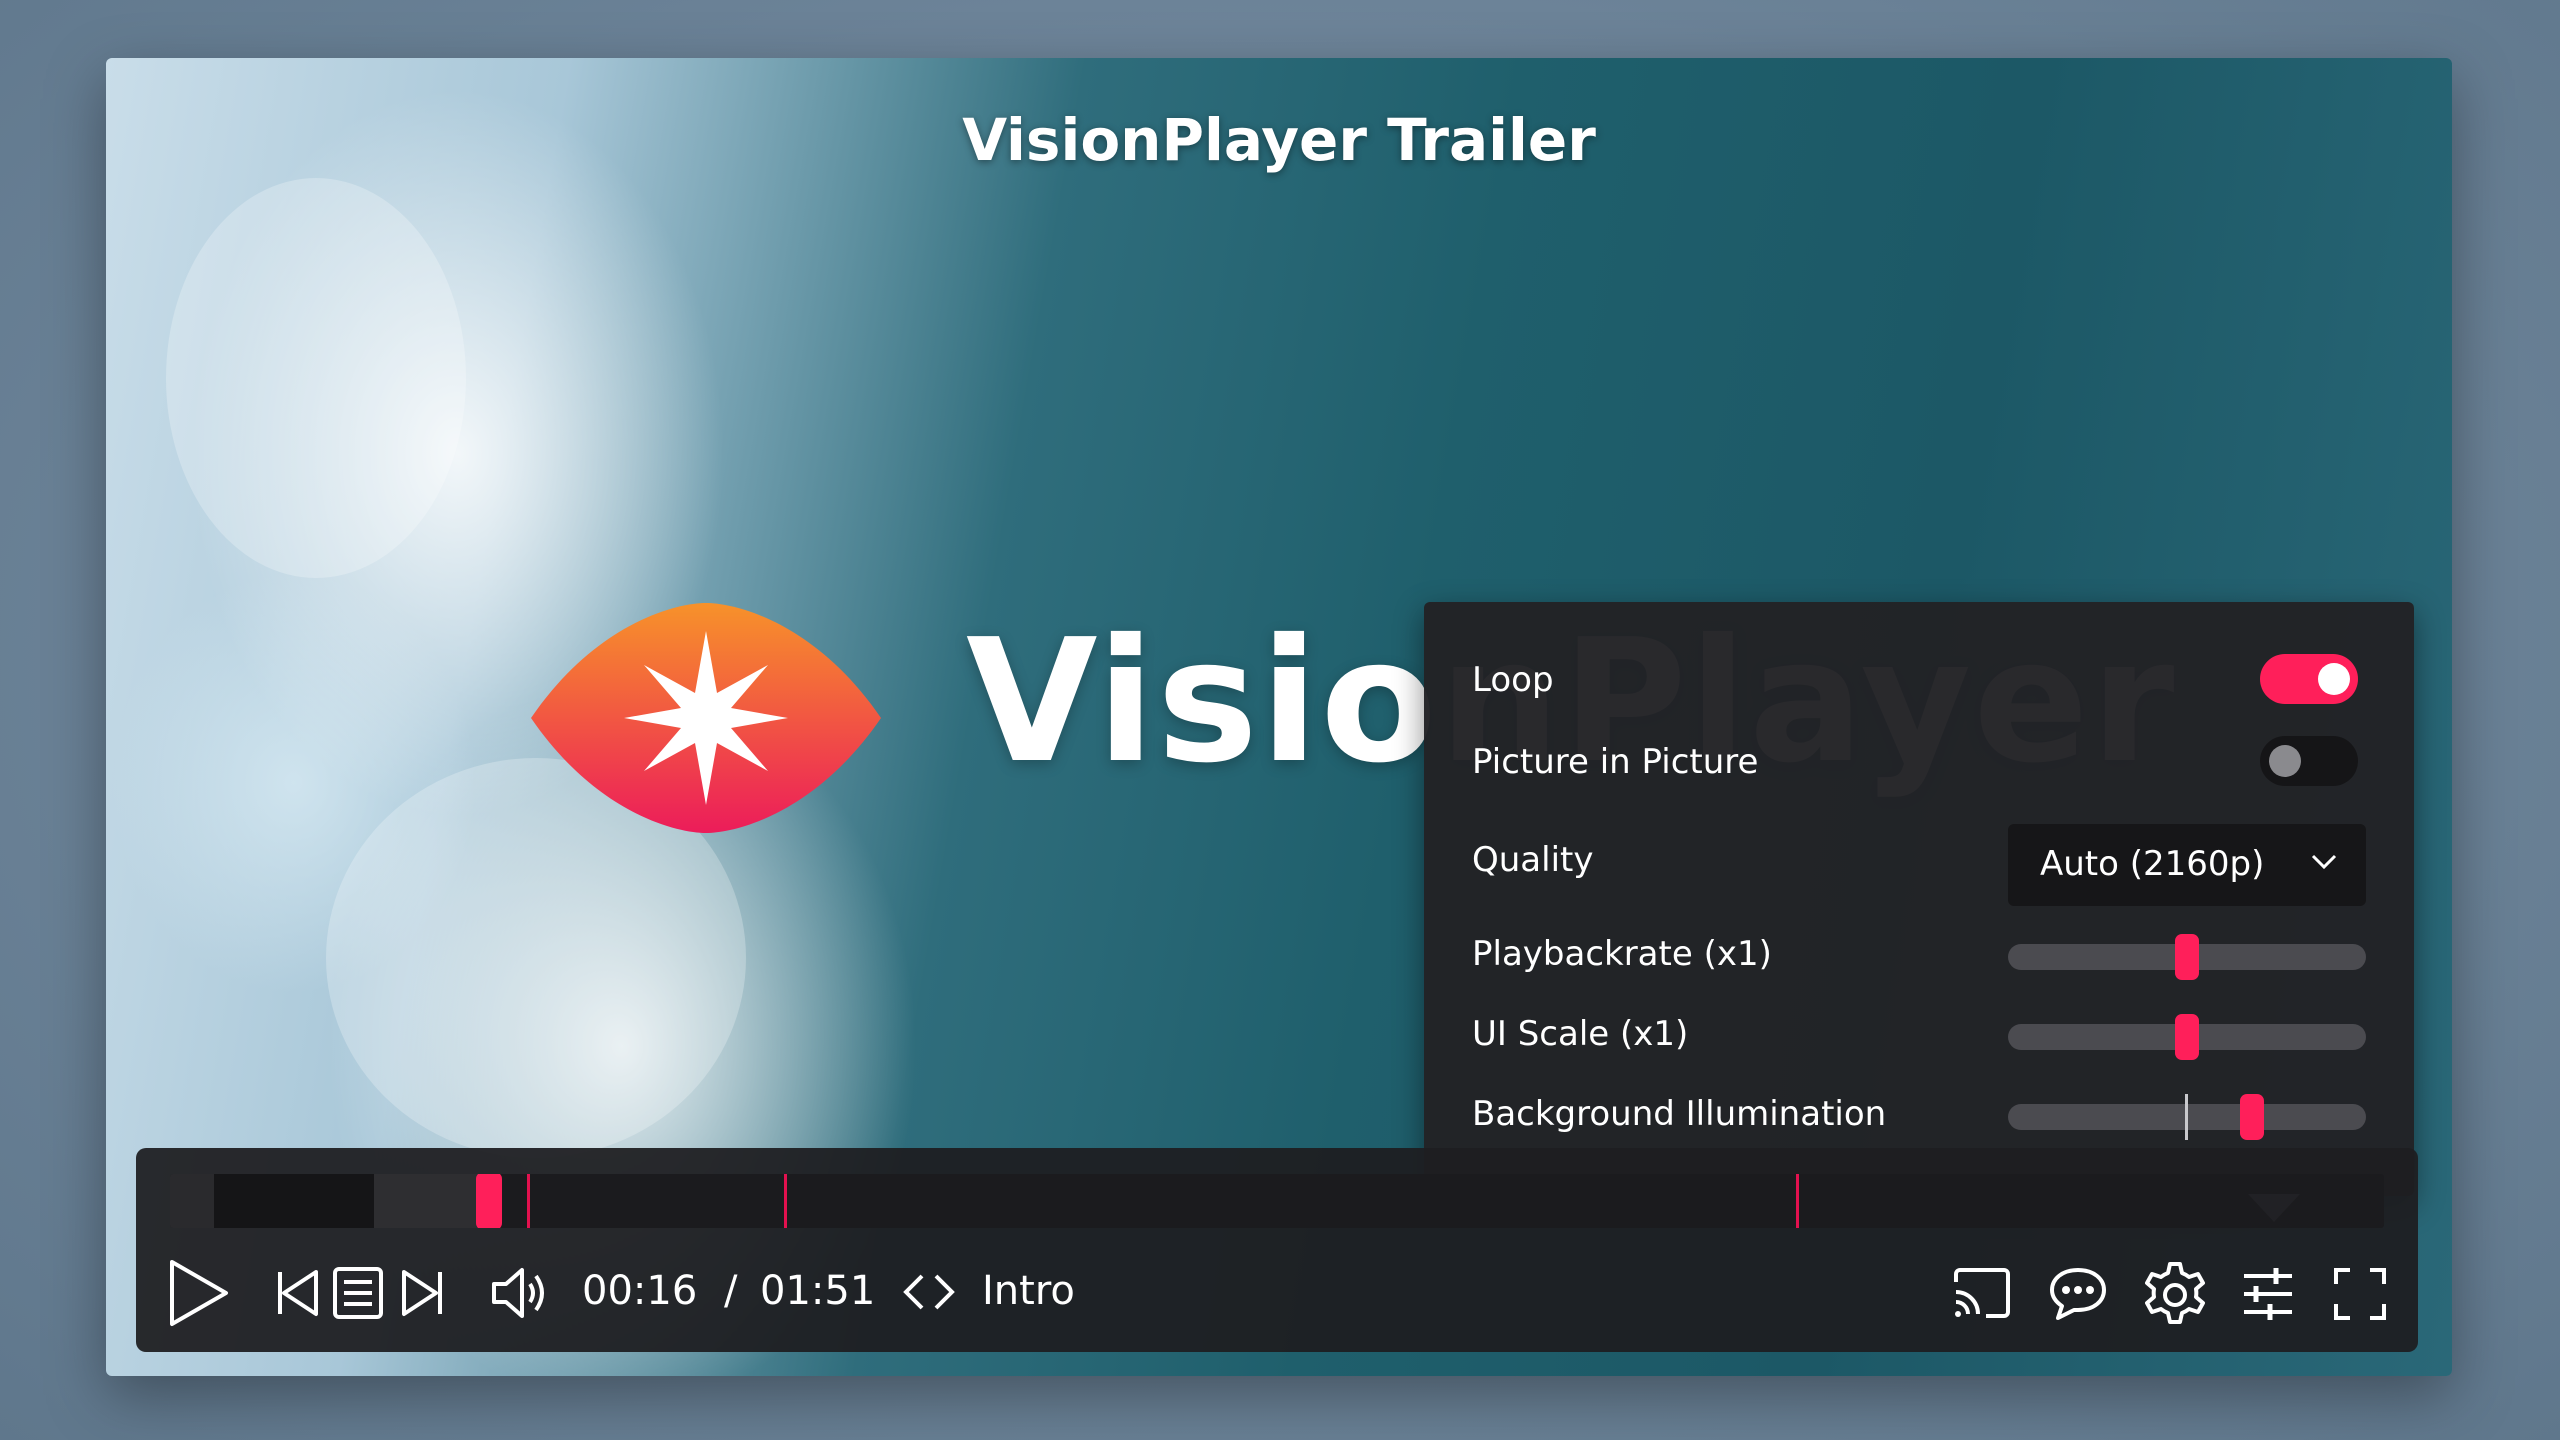 The width and height of the screenshot is (2560, 1440). I want to click on background-illumination-slider, so click(2187, 1117).